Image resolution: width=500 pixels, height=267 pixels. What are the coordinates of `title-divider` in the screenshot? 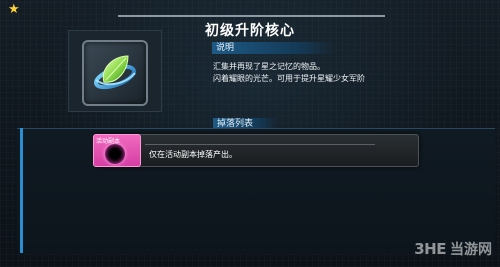 It's located at (251, 16).